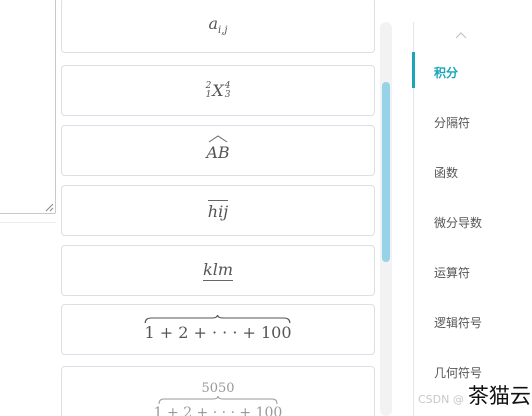 The width and height of the screenshot is (532, 416). I want to click on watermark: CSDN @ 茶猫云, so click(474, 394).